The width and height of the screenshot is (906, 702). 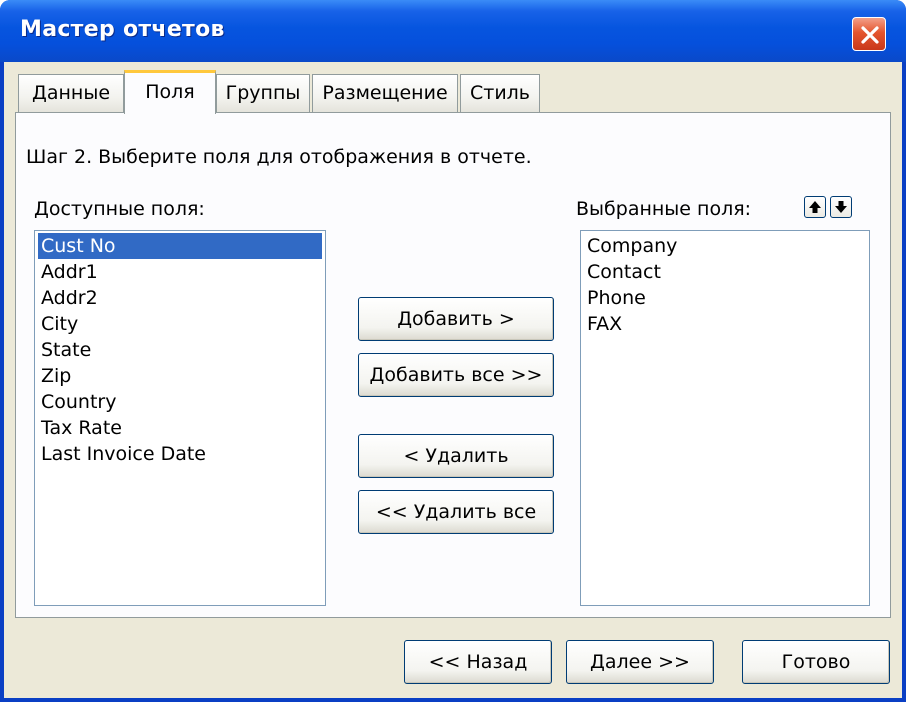 I want to click on list-item-tax-rate: Tax Rate, so click(x=180, y=428).